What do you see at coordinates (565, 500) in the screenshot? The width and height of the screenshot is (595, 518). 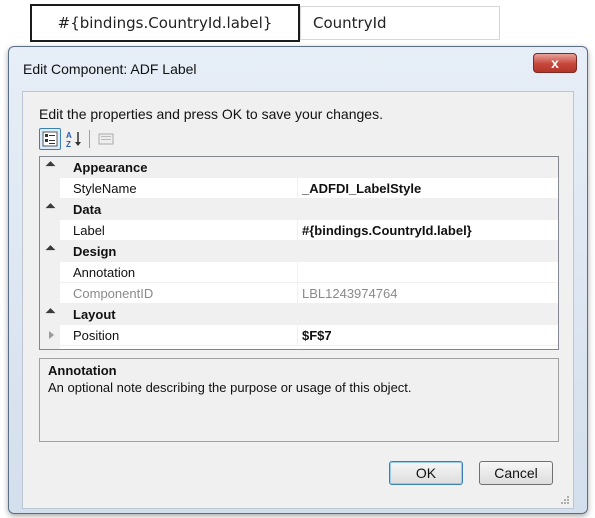 I see `resize-grip-icon` at bounding box center [565, 500].